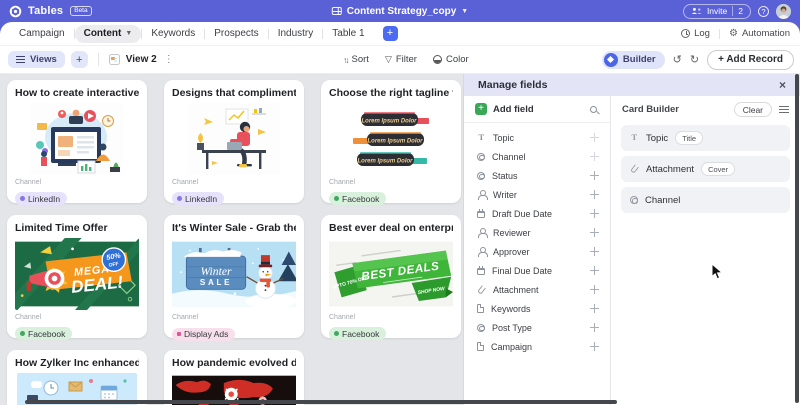 This screenshot has width=800, height=405. I want to click on gallery-view-icon, so click(114, 59).